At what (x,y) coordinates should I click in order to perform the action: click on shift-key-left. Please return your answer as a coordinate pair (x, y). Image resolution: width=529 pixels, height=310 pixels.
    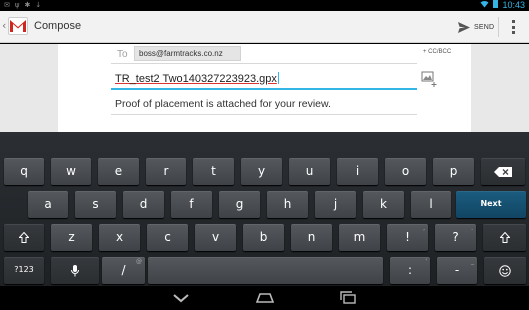
    Looking at the image, I should click on (24, 237).